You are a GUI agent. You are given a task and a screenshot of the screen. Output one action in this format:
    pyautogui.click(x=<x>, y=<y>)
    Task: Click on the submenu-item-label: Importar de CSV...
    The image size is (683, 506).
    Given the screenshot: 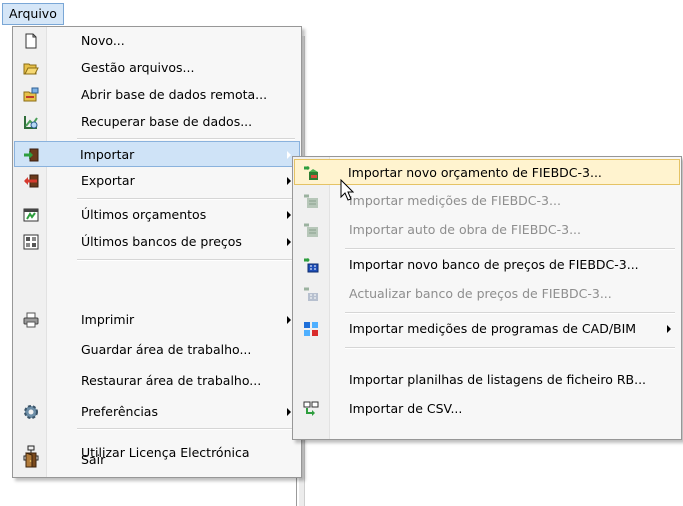 What is the action you would take?
    pyautogui.click(x=406, y=408)
    